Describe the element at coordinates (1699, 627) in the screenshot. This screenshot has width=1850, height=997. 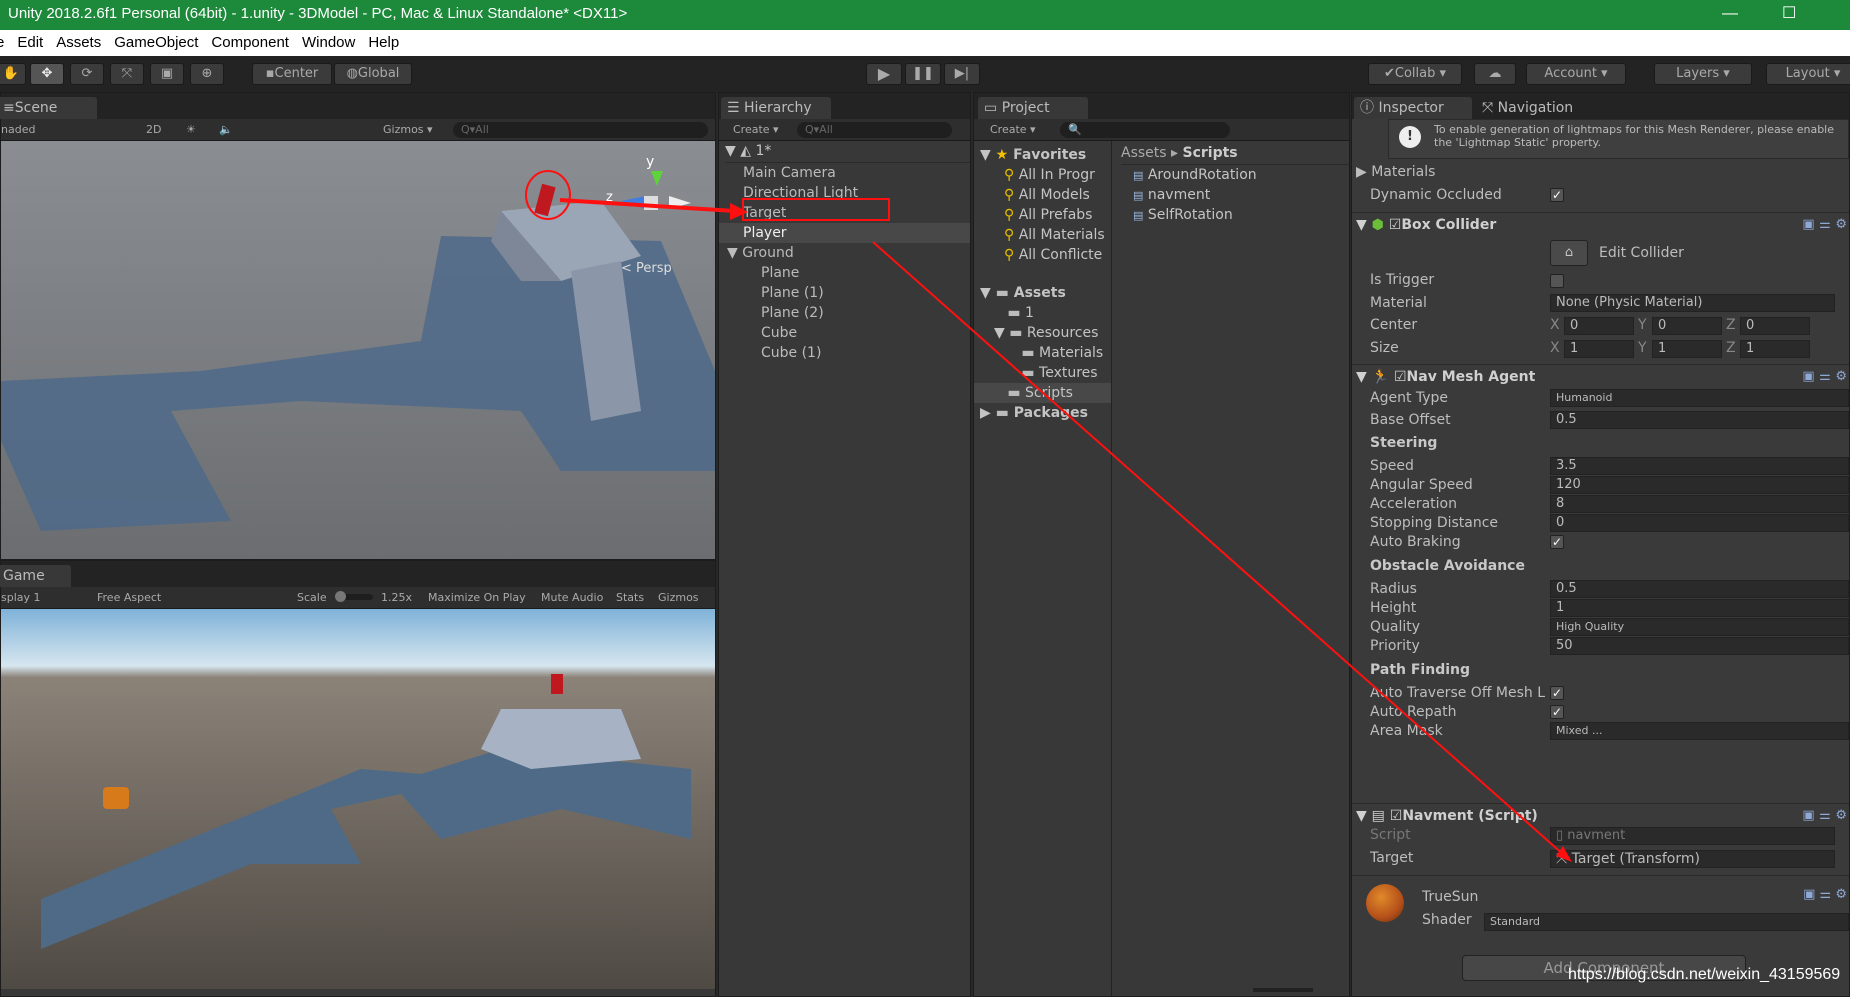
I see `quality-dropdown: High Quality` at that location.